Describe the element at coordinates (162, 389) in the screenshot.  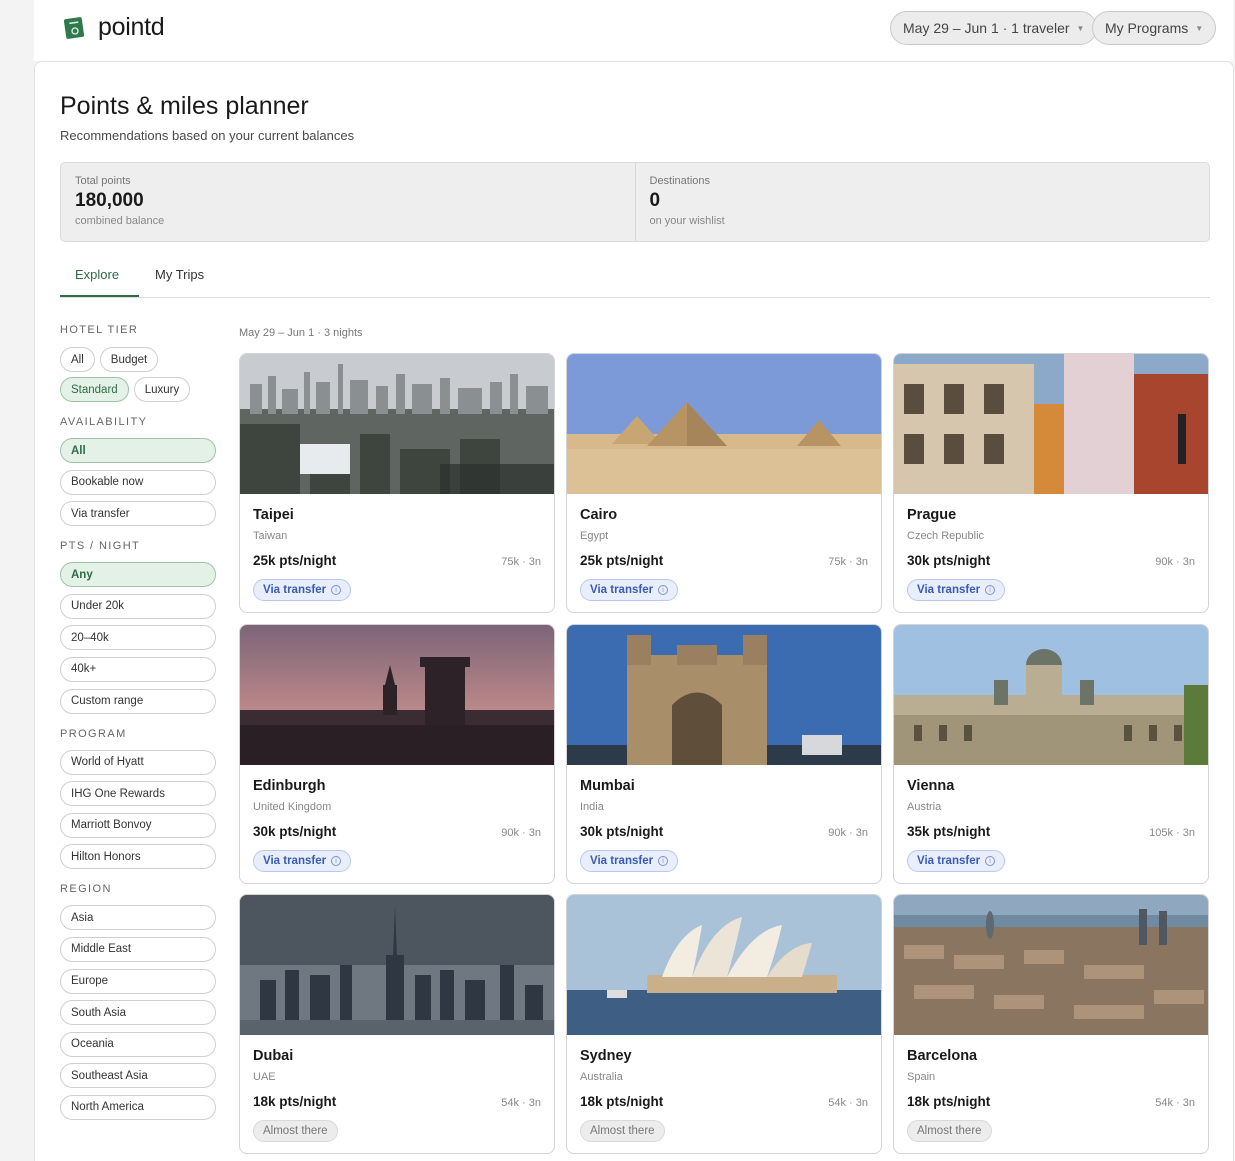
I see `hotel-tier-luxury: Luxury` at that location.